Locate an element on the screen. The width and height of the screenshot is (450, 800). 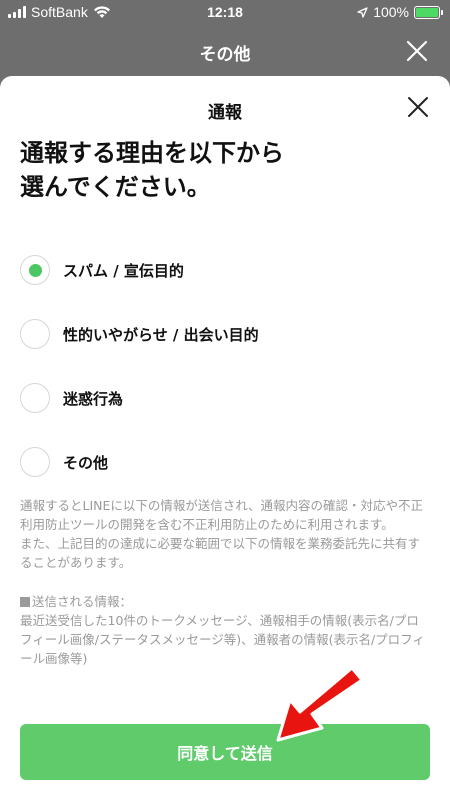
option-label: スパム / 宣伝目的 is located at coordinates (123, 270).